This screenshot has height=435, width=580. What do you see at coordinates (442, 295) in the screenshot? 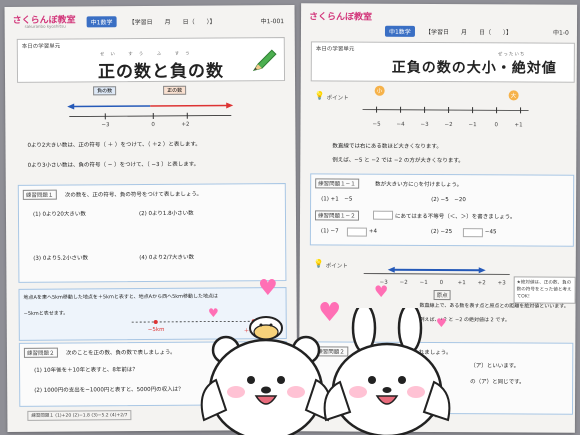
I see `origin-label: 原点` at bounding box center [442, 295].